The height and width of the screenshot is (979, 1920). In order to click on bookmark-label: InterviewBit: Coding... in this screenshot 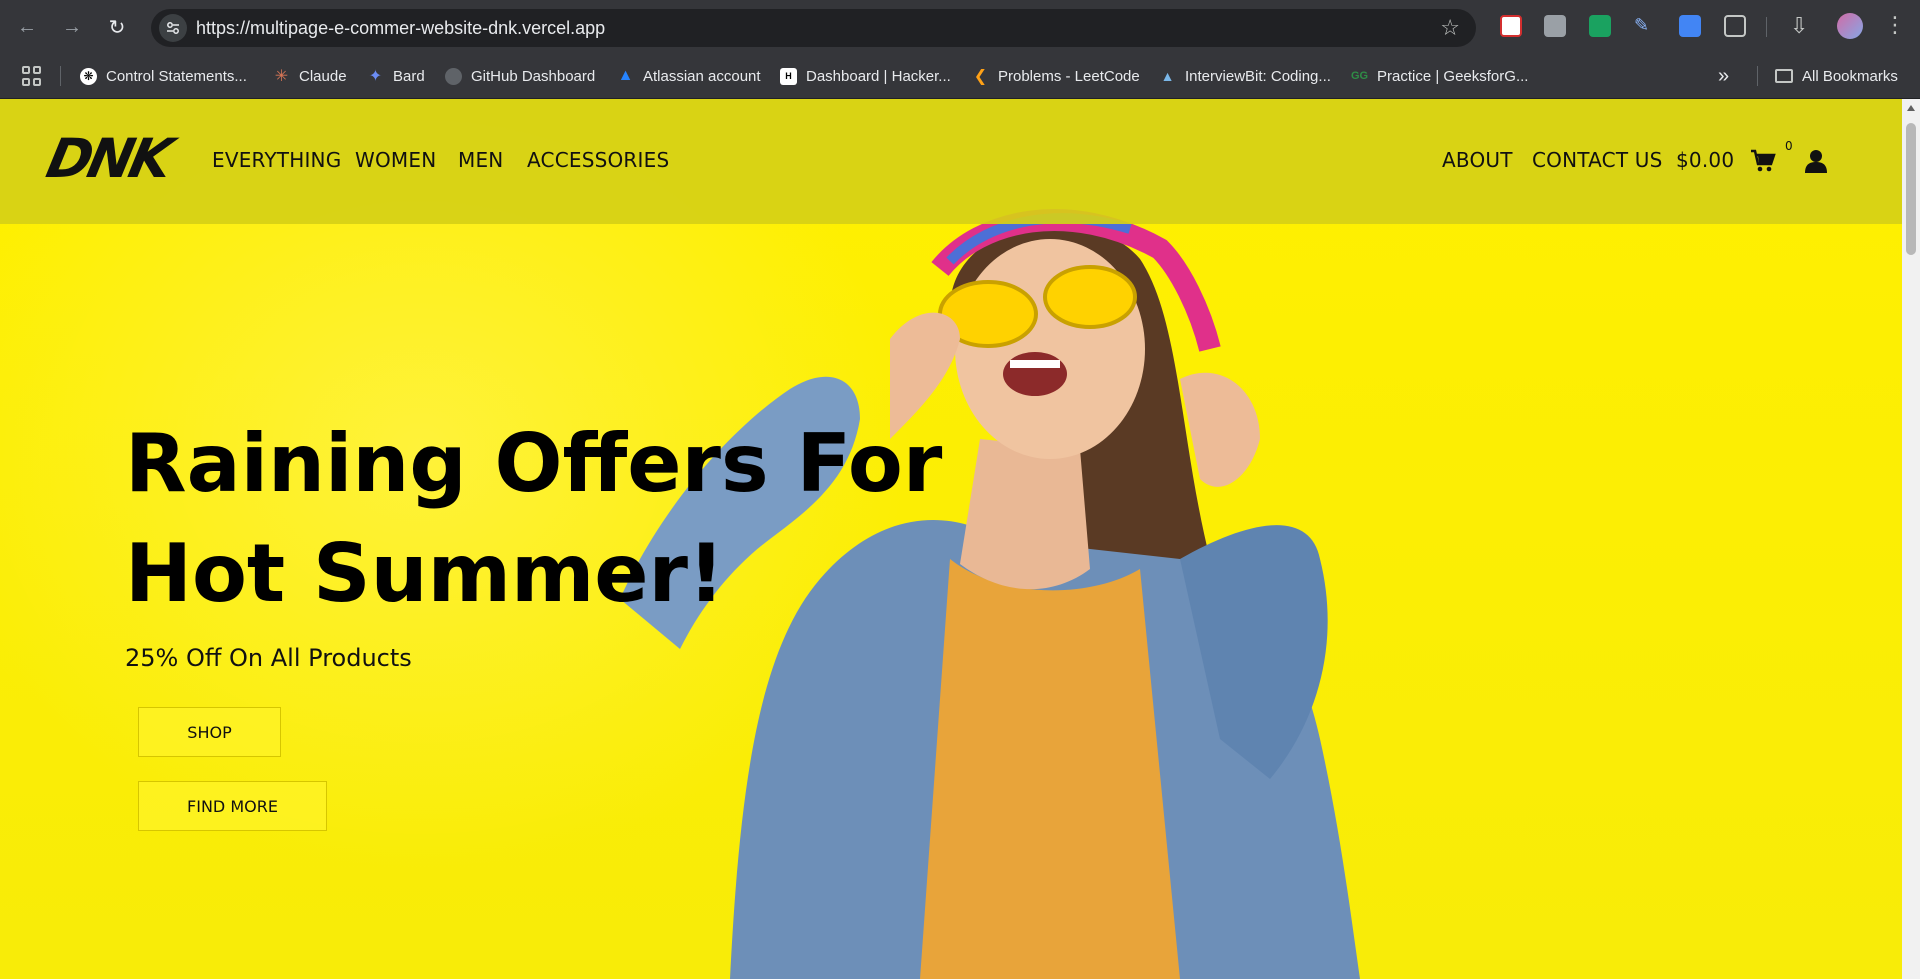, I will do `click(1258, 76)`.